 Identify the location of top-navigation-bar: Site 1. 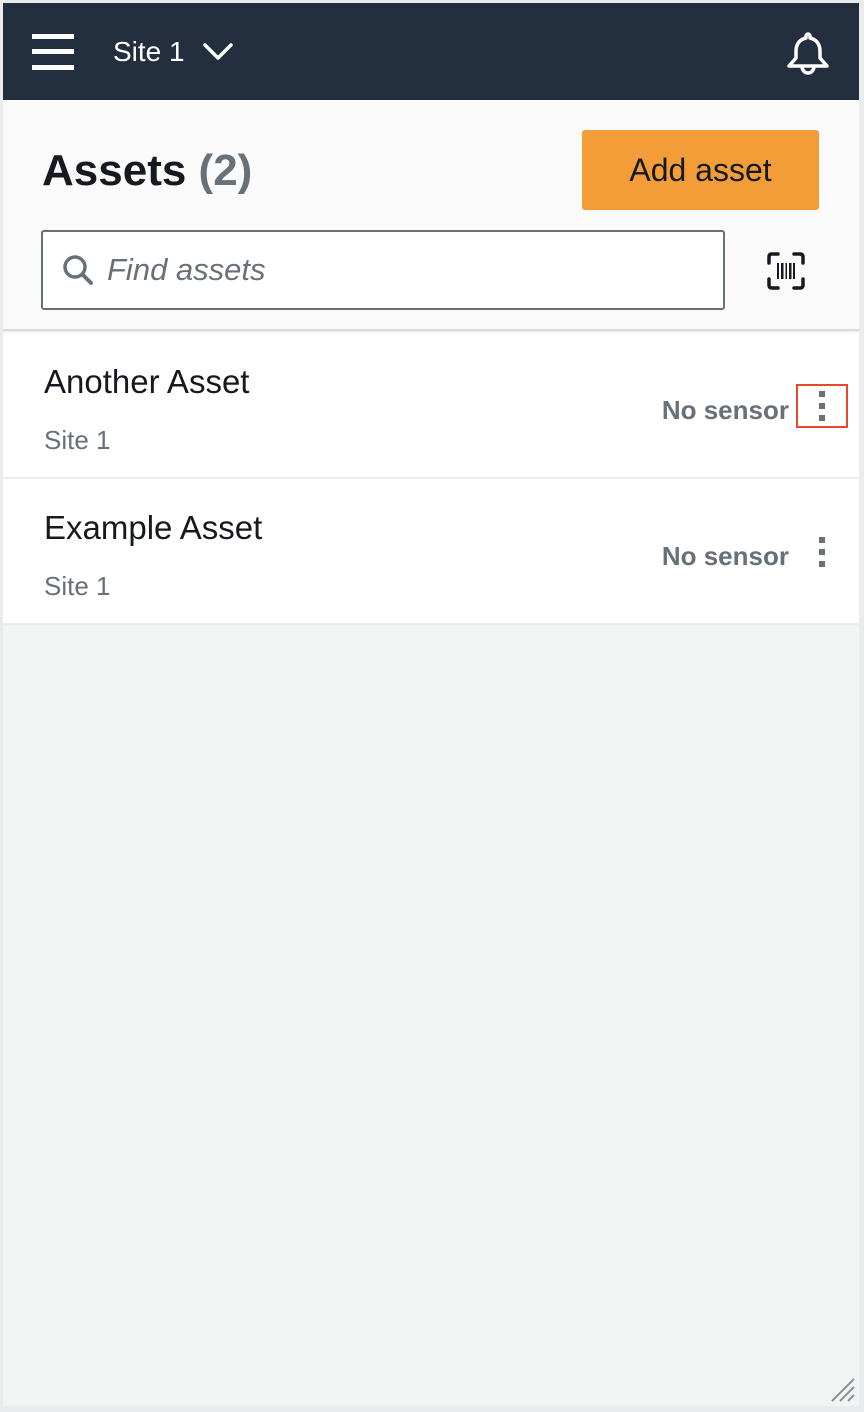
(431, 51).